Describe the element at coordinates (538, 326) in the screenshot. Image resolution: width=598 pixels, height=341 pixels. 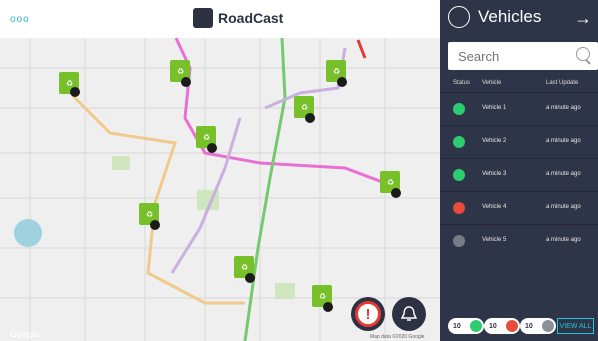
I see `offline-count-badge: 10` at that location.